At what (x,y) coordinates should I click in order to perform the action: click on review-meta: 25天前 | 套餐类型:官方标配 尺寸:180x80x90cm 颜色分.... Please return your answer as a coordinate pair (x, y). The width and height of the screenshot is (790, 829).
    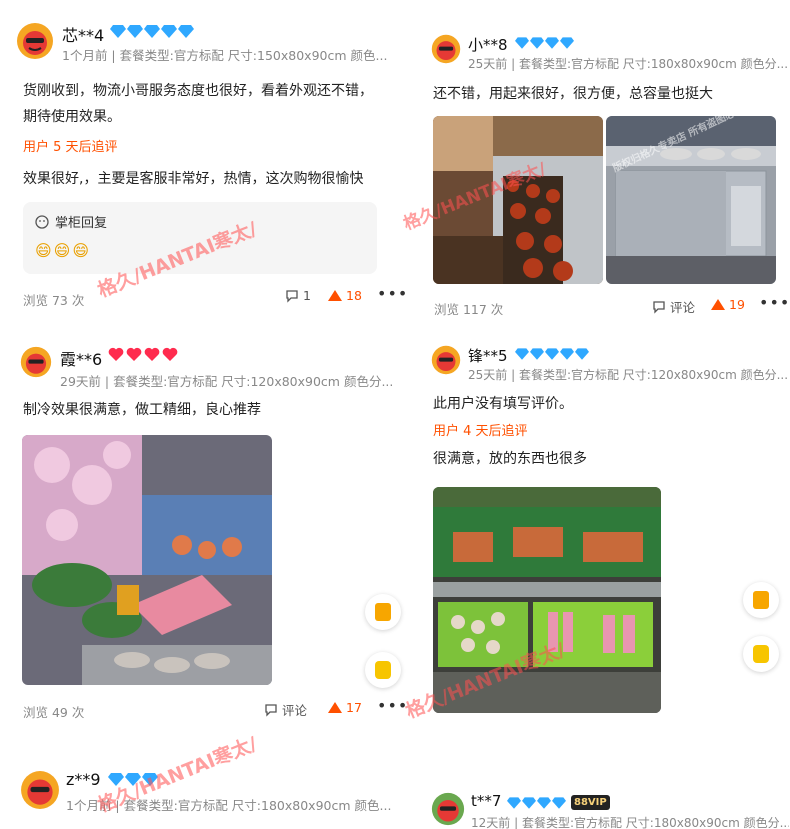
    Looking at the image, I should click on (628, 64).